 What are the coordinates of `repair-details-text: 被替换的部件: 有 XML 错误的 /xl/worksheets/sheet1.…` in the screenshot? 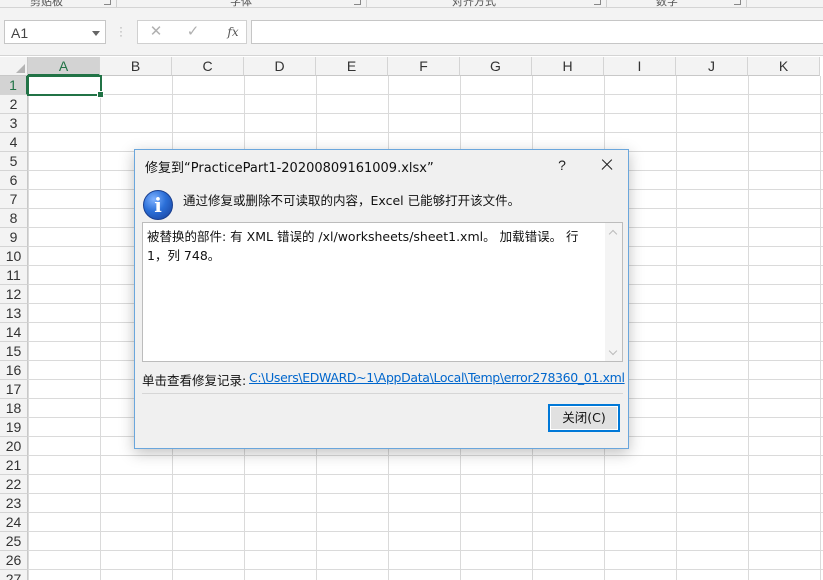 It's located at (363, 246).